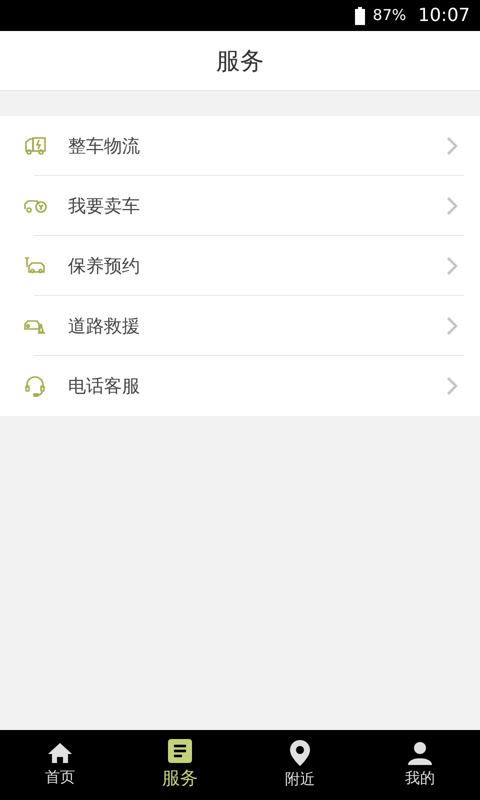 This screenshot has height=800, width=480. I want to click on service-item: 保养预约, so click(240, 266).